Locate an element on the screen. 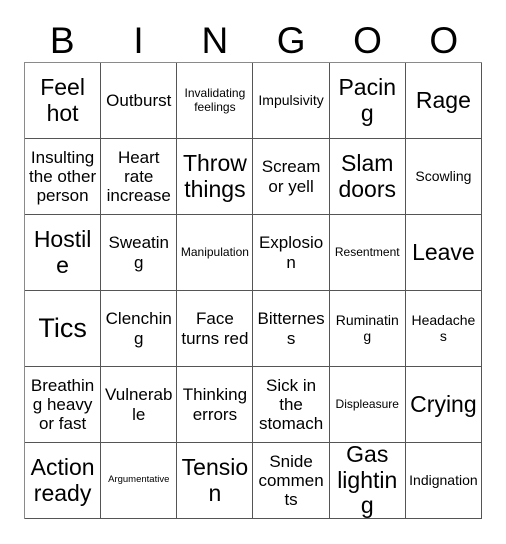 This screenshot has width=506, height=544. bingo-cell-label: Scowling is located at coordinates (443, 175).